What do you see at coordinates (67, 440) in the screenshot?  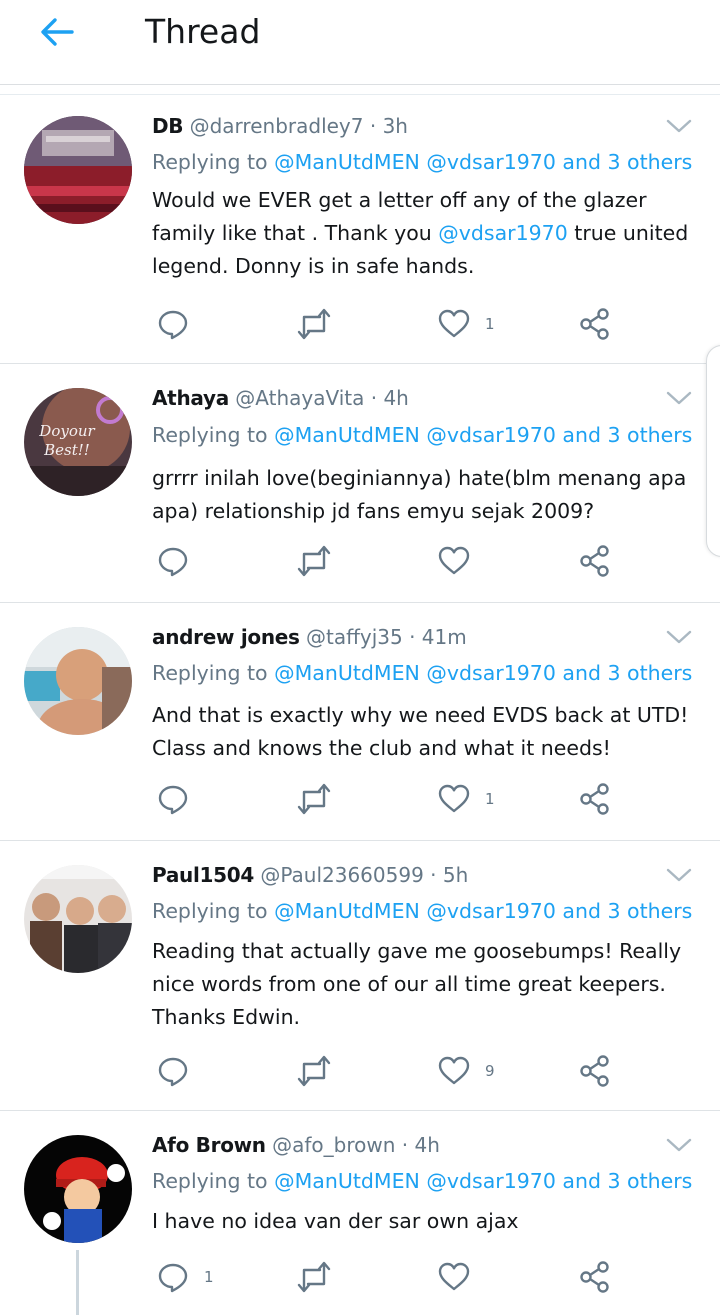 I see `avatar-caption: Doyour Best!!` at bounding box center [67, 440].